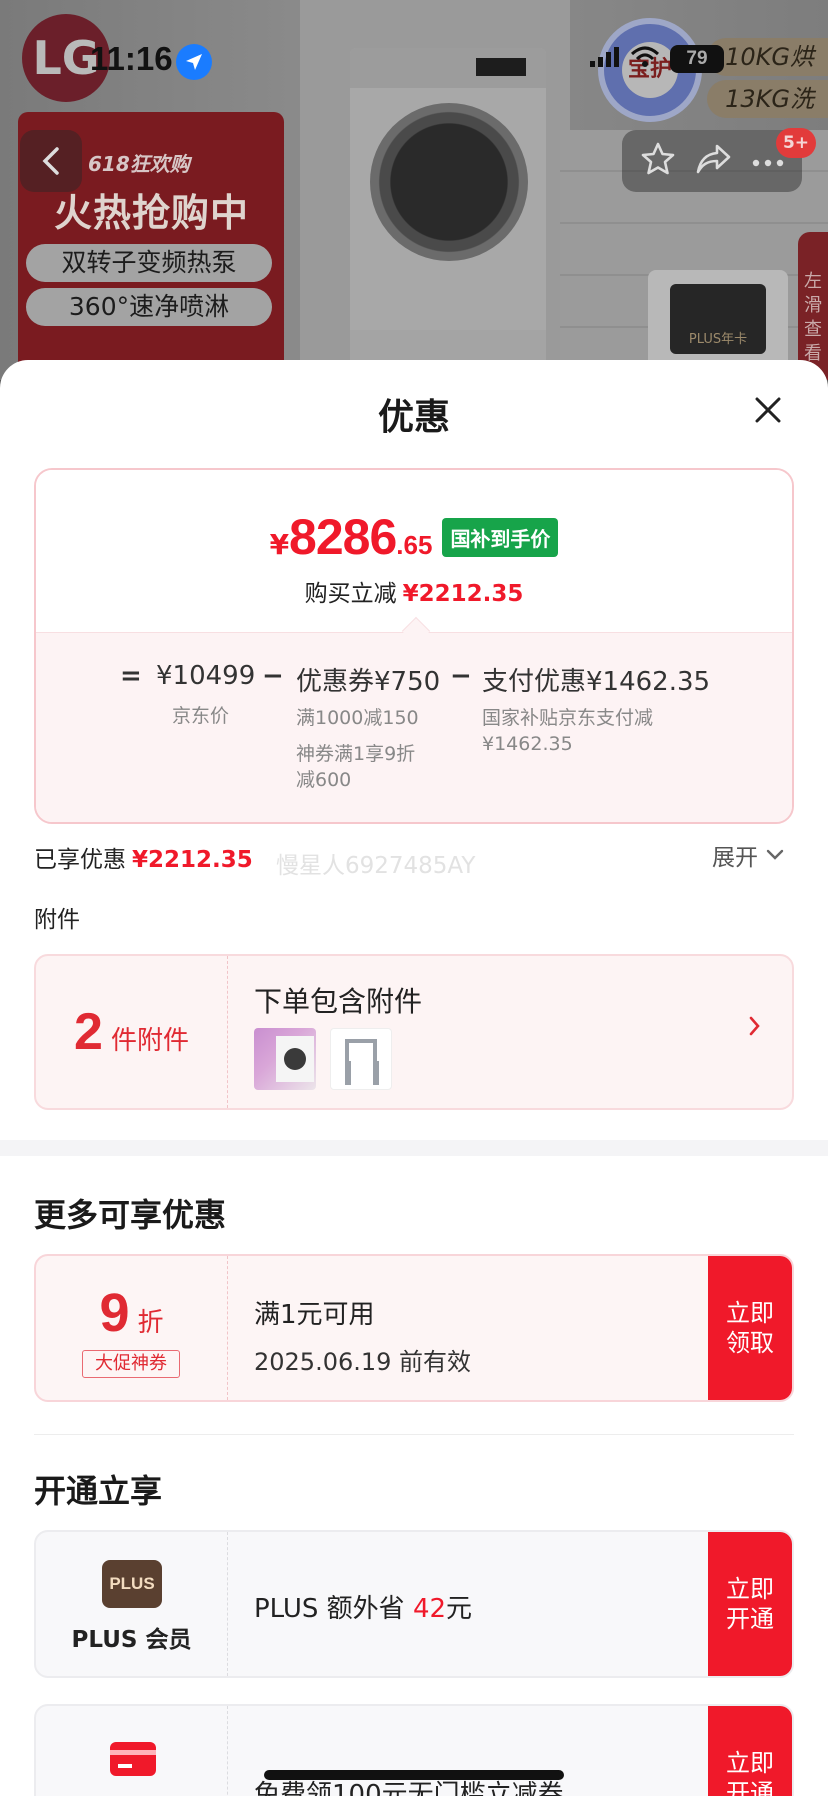 This screenshot has width=828, height=1796. I want to click on payment-sub-2: ¥1462.35, so click(527, 744).